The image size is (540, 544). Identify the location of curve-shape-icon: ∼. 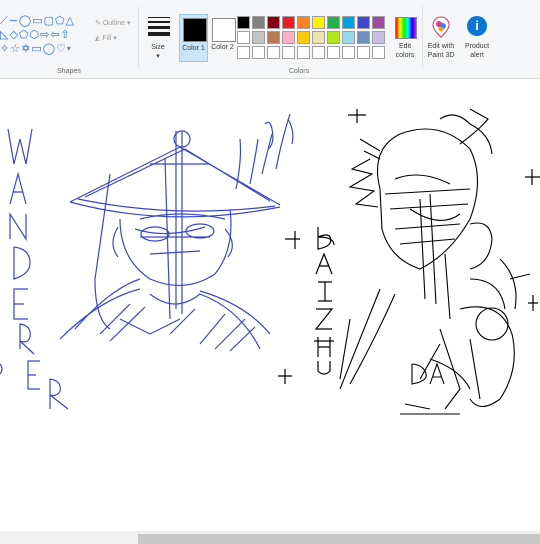
(13, 21).